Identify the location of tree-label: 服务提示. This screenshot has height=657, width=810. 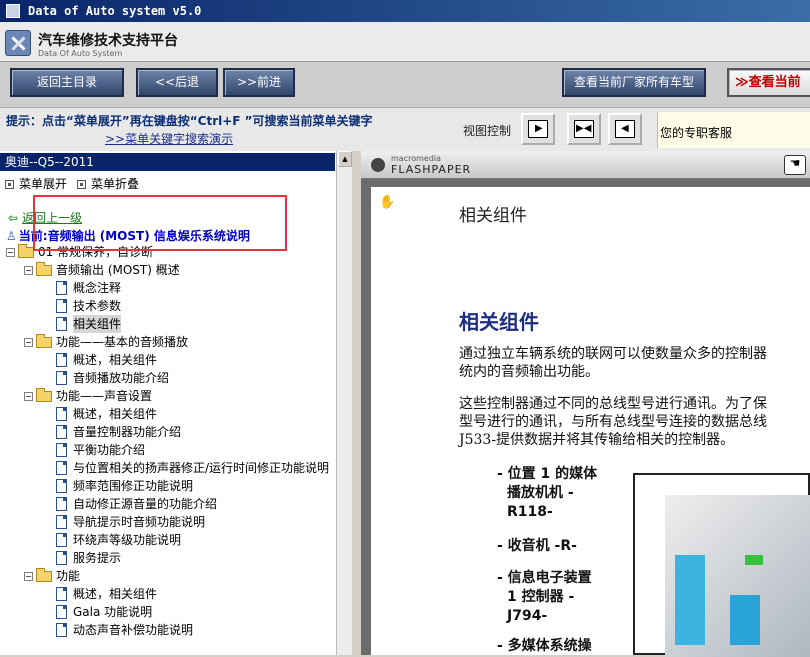
(97, 558).